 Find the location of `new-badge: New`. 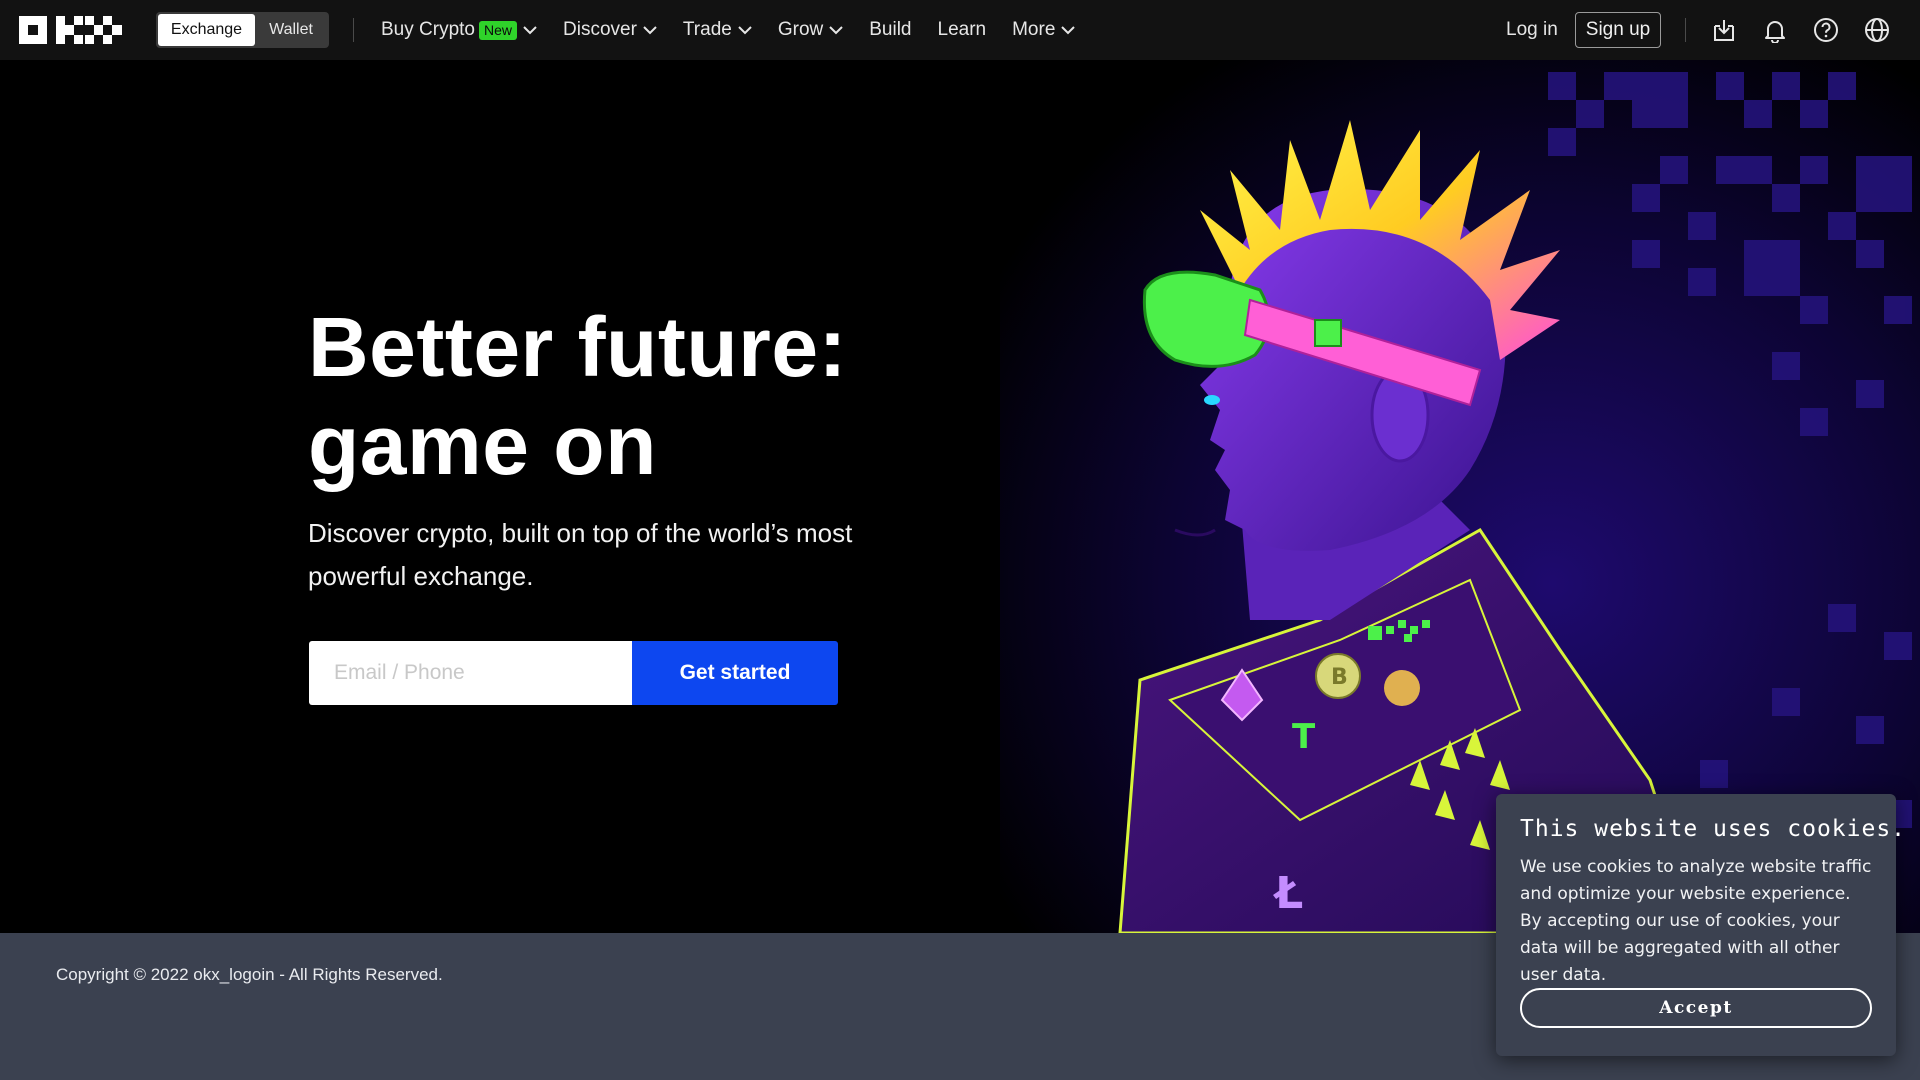

new-badge: New is located at coordinates (497, 30).